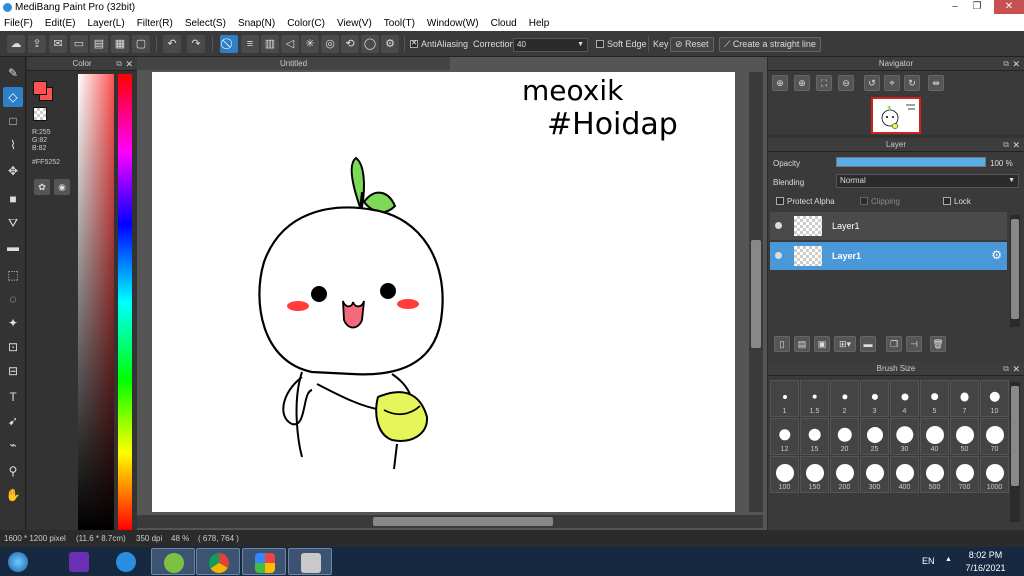 The image size is (1024, 576). Describe the element at coordinates (453, 23) in the screenshot. I see `menu-window: Window(W)` at that location.